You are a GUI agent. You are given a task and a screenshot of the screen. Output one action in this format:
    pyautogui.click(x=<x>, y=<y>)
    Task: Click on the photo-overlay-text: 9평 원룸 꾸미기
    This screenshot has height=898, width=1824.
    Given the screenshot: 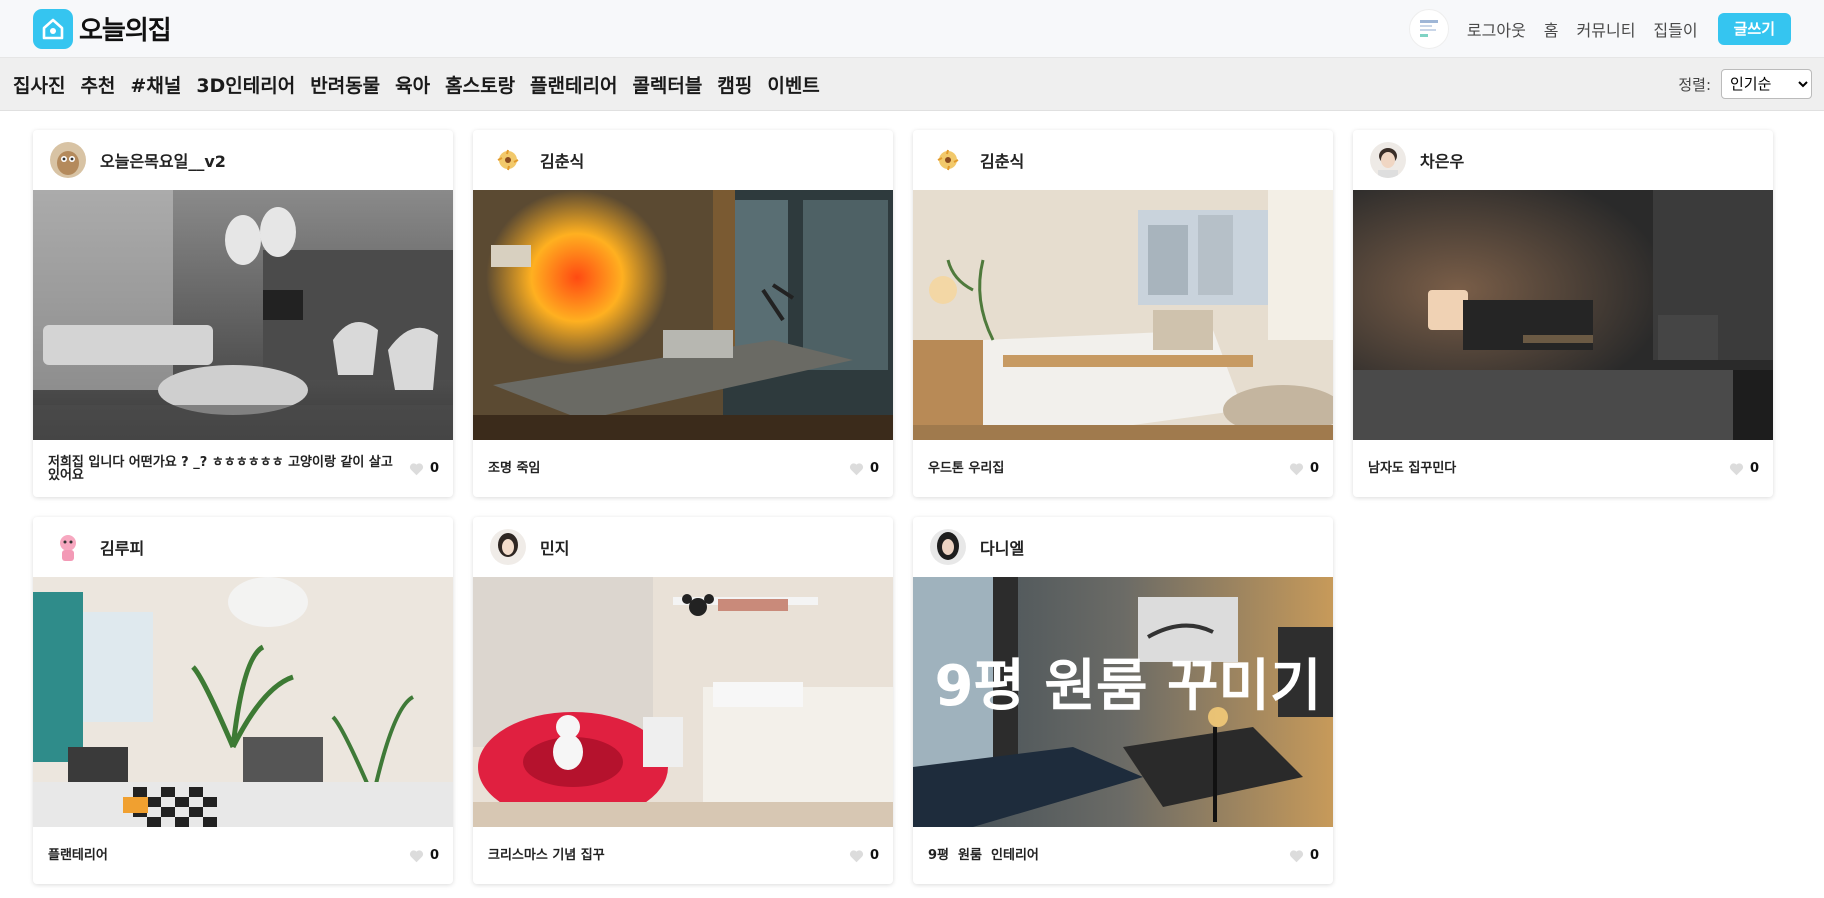 What is the action you would take?
    pyautogui.click(x=1127, y=686)
    